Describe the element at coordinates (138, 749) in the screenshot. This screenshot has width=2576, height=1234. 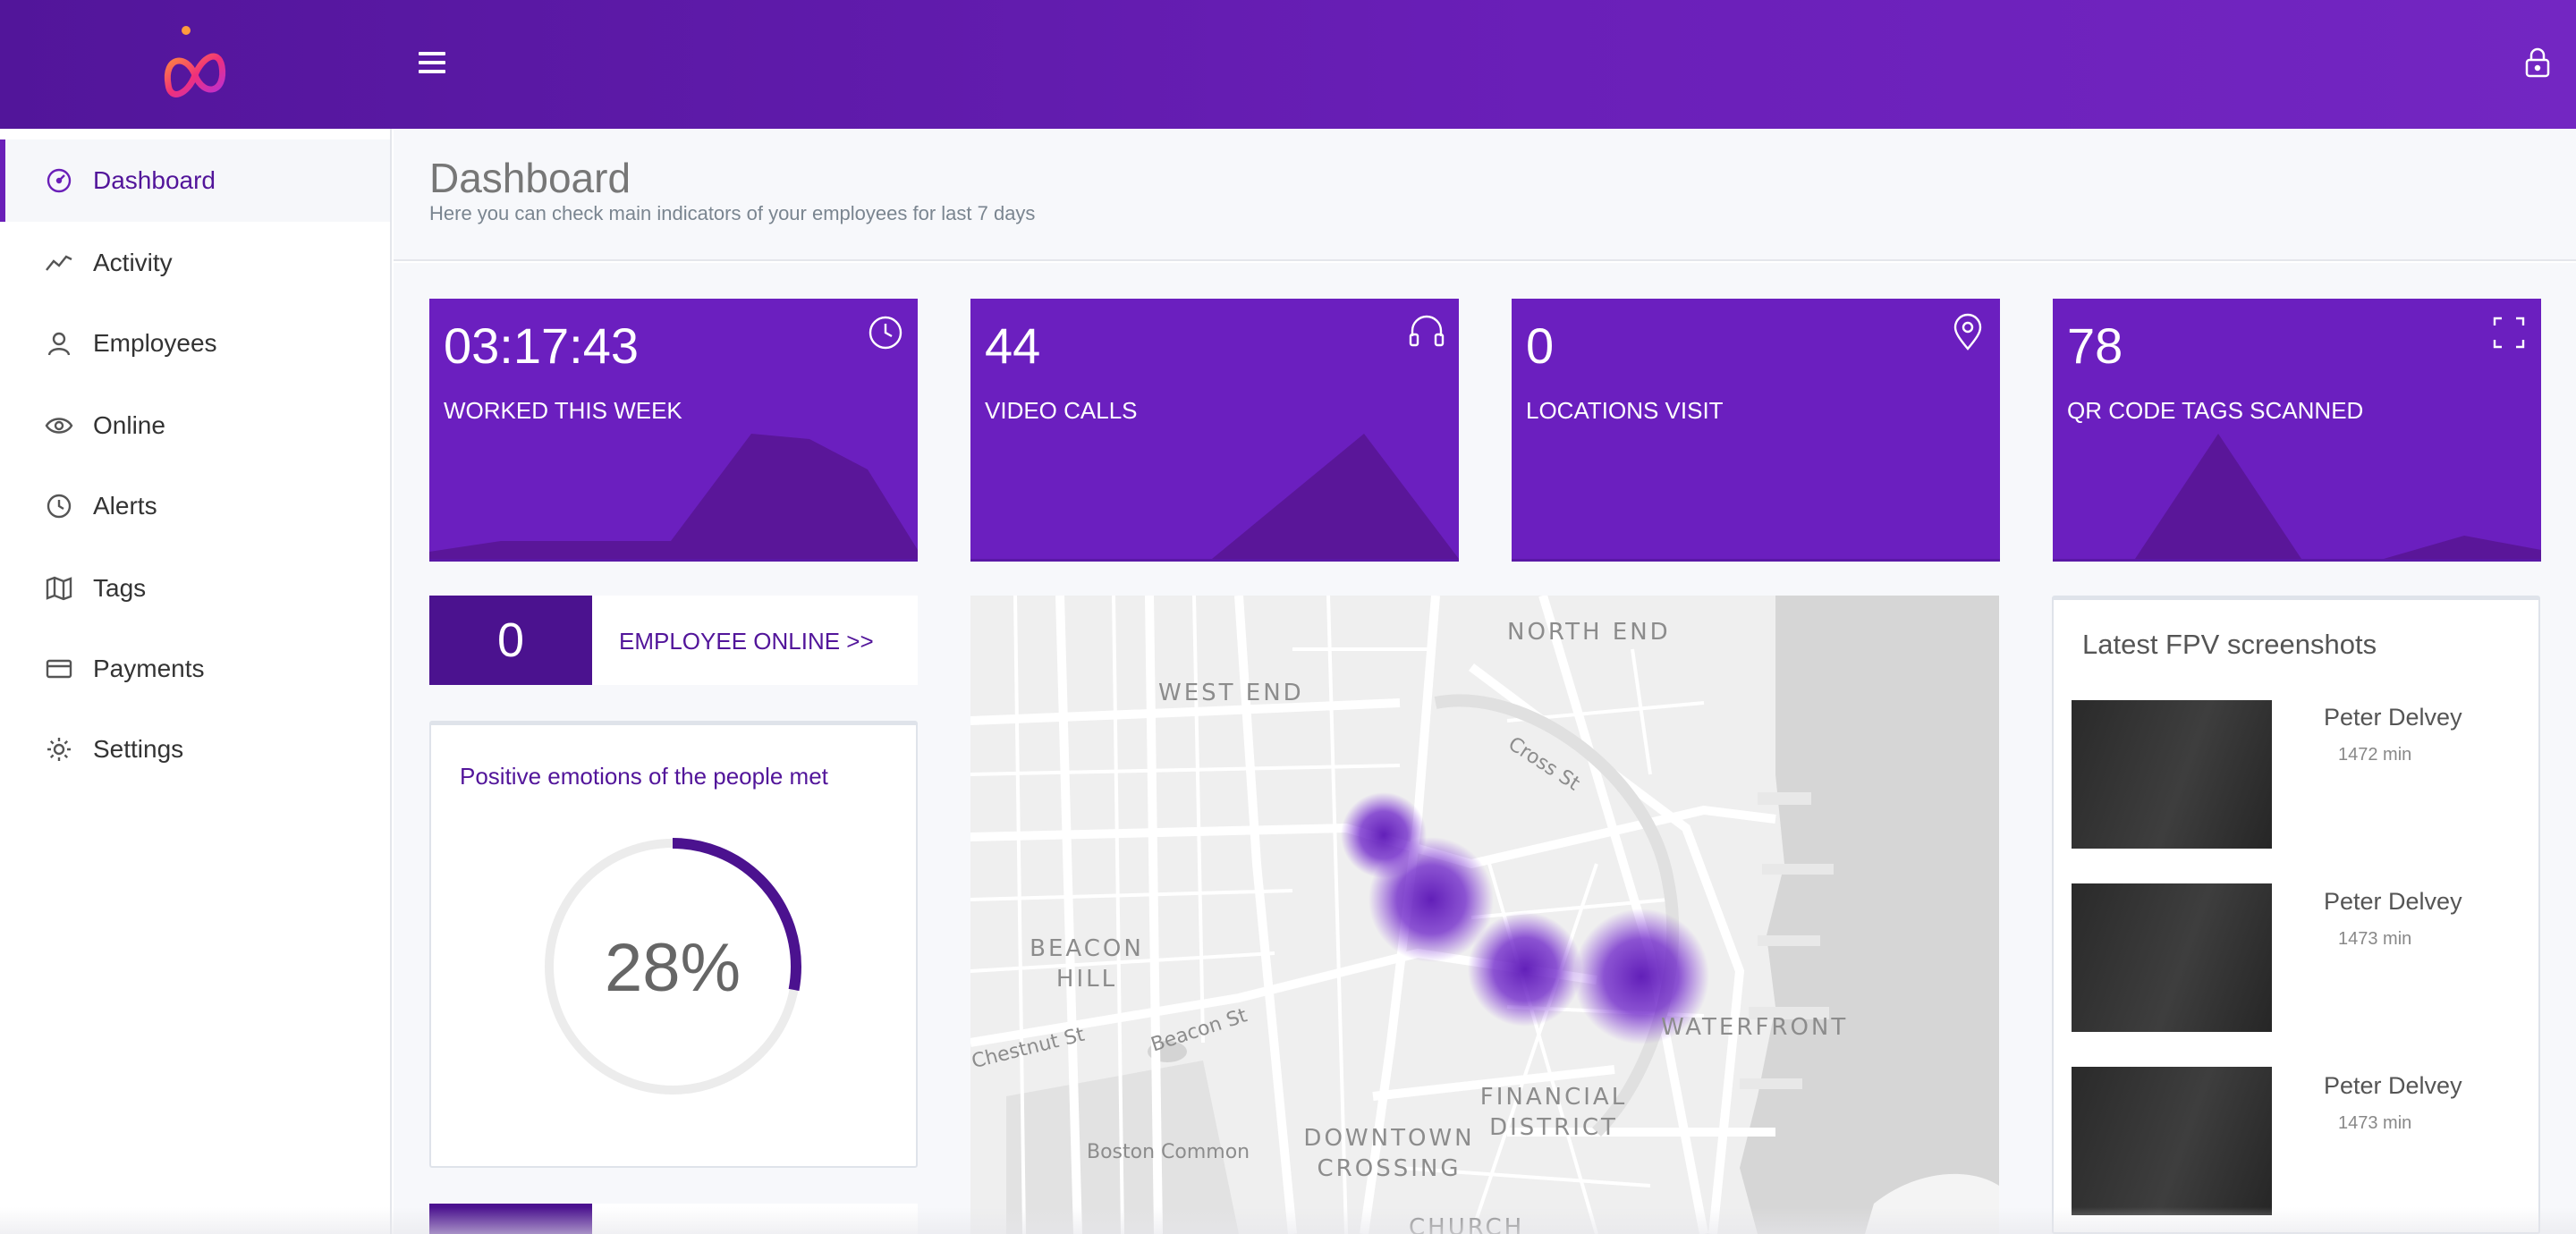
I see `sidebar-item-label: Settings` at that location.